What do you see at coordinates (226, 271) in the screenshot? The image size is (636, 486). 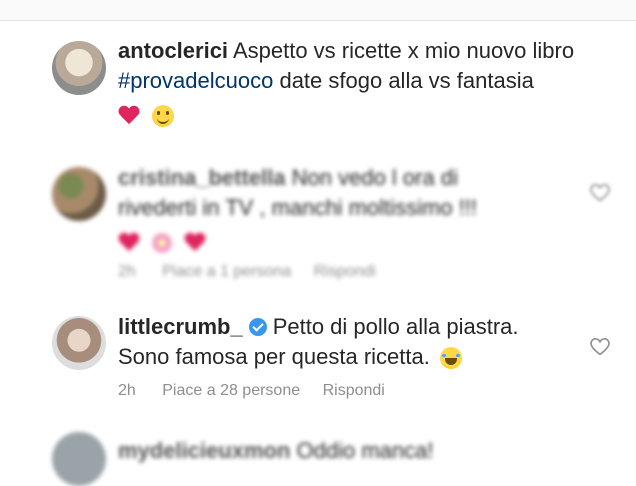 I see `likes-link: Piace a 1 persona` at bounding box center [226, 271].